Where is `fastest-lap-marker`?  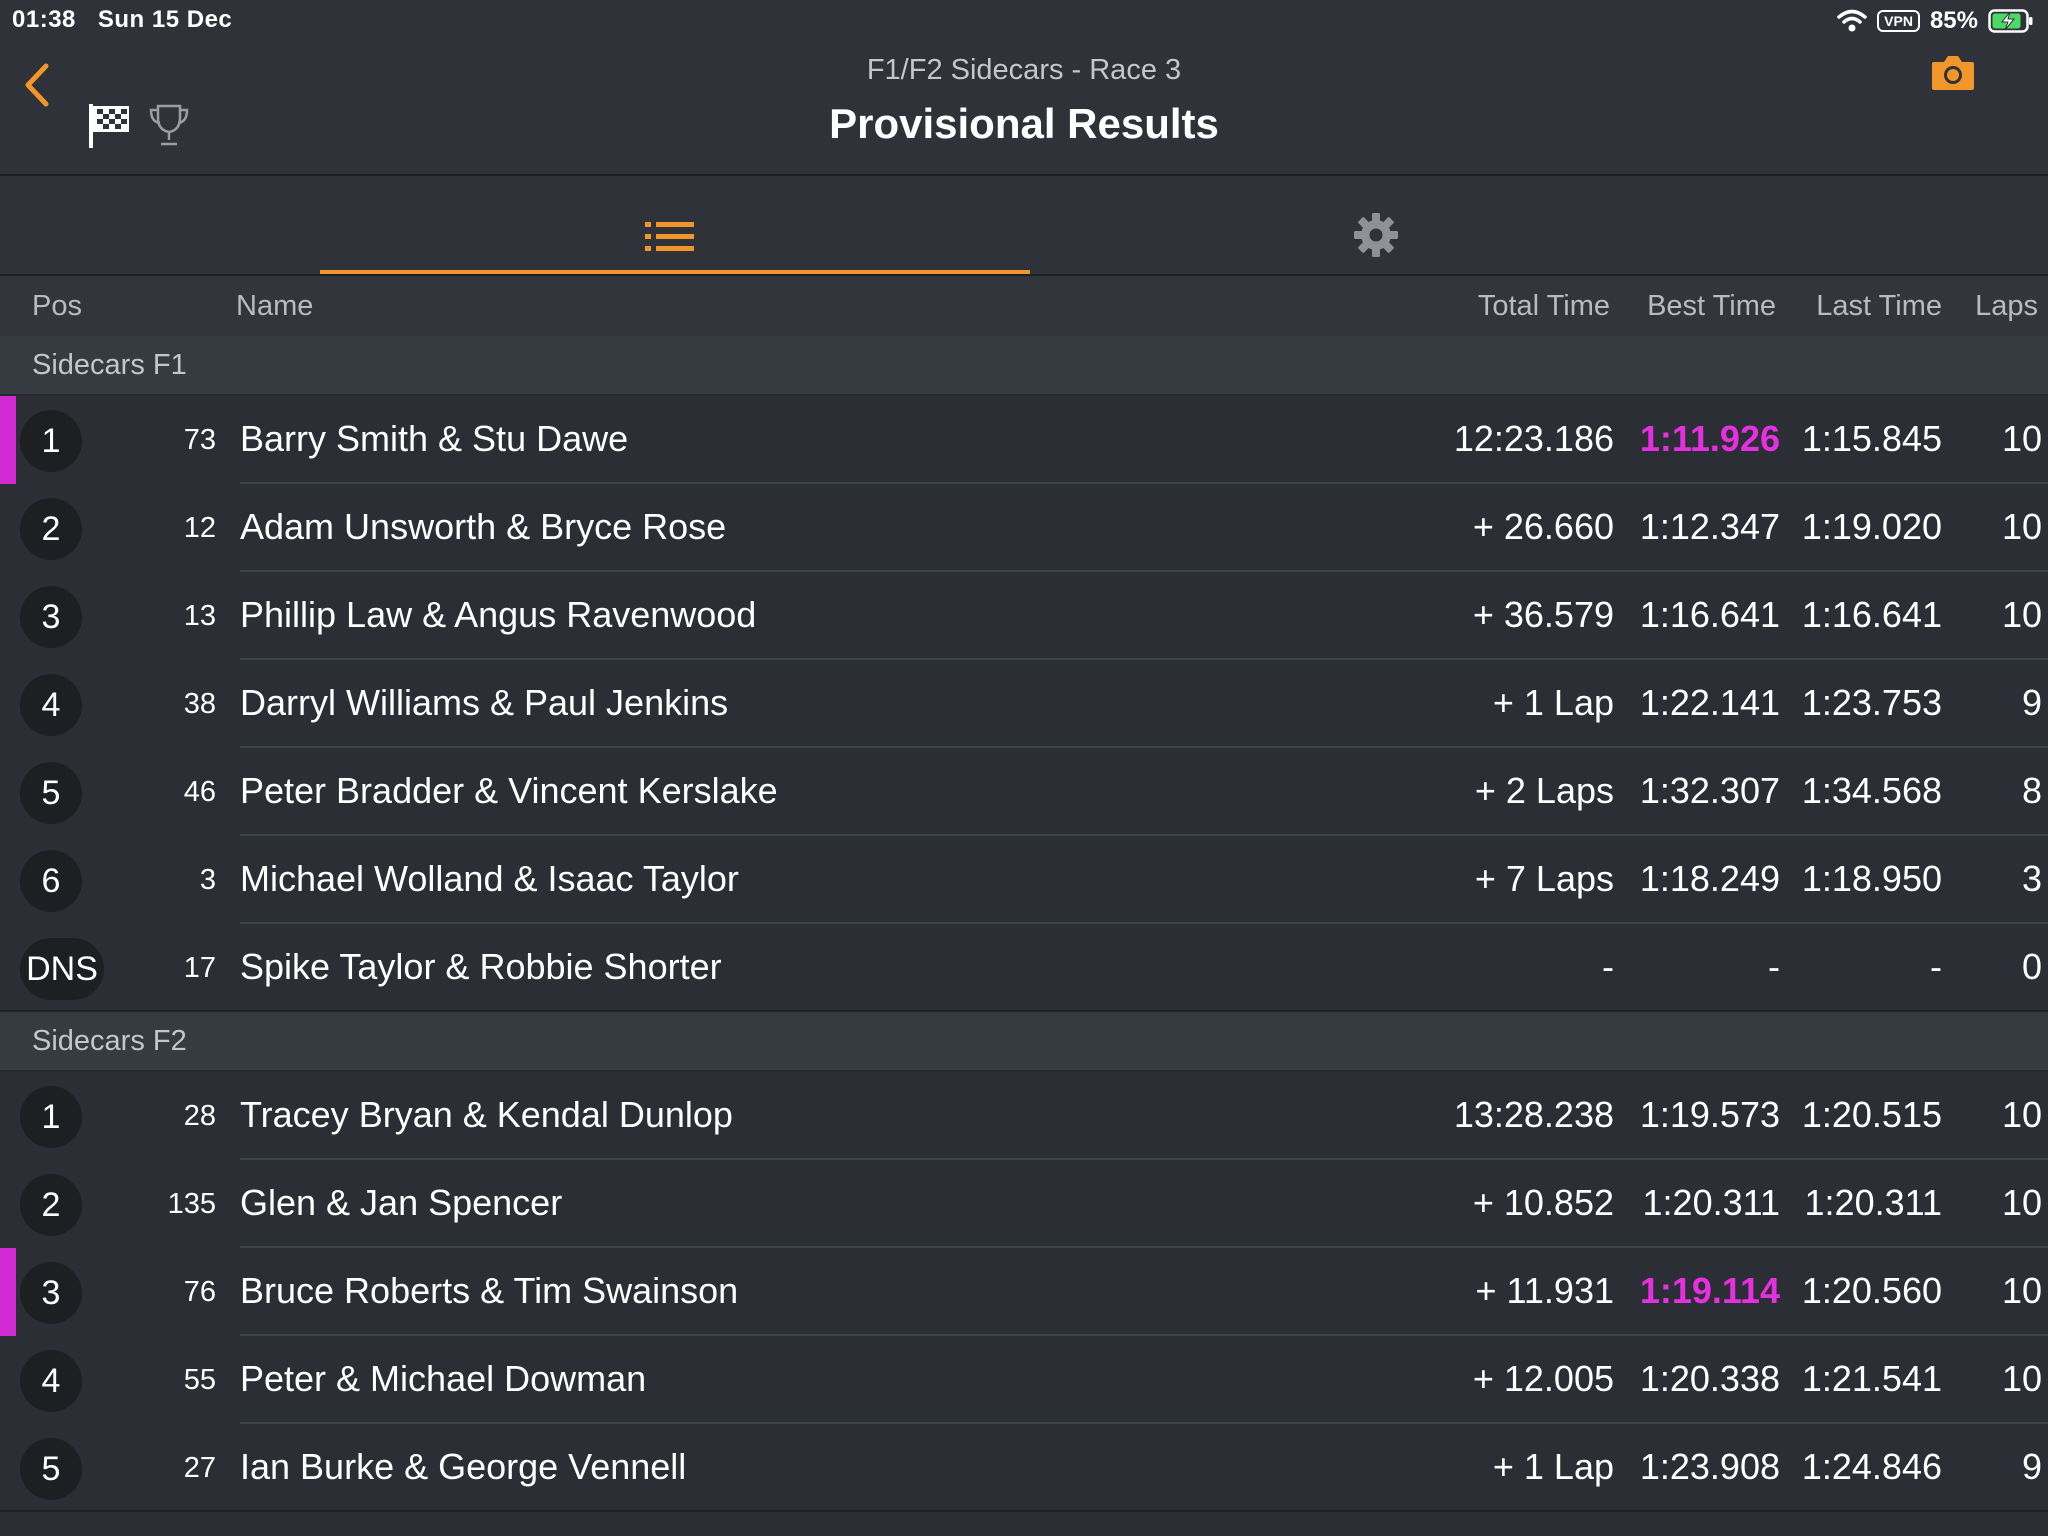 fastest-lap-marker is located at coordinates (8, 1292).